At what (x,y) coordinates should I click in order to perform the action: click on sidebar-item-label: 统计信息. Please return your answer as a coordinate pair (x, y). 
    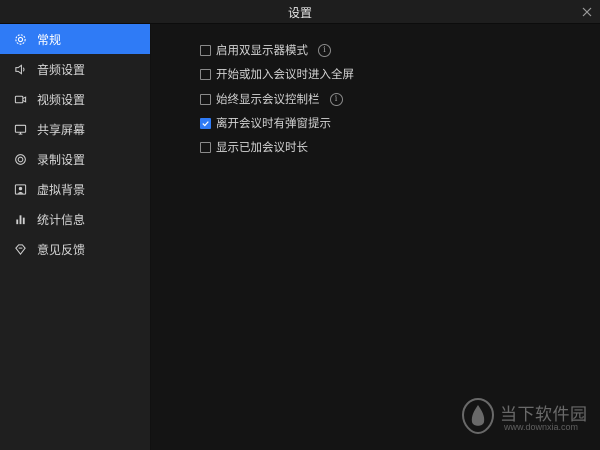
    Looking at the image, I should click on (61, 219).